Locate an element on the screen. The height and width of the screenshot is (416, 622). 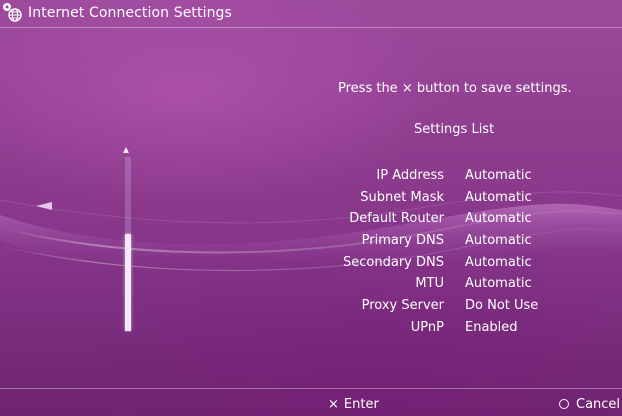
circle-button-icon is located at coordinates (564, 404).